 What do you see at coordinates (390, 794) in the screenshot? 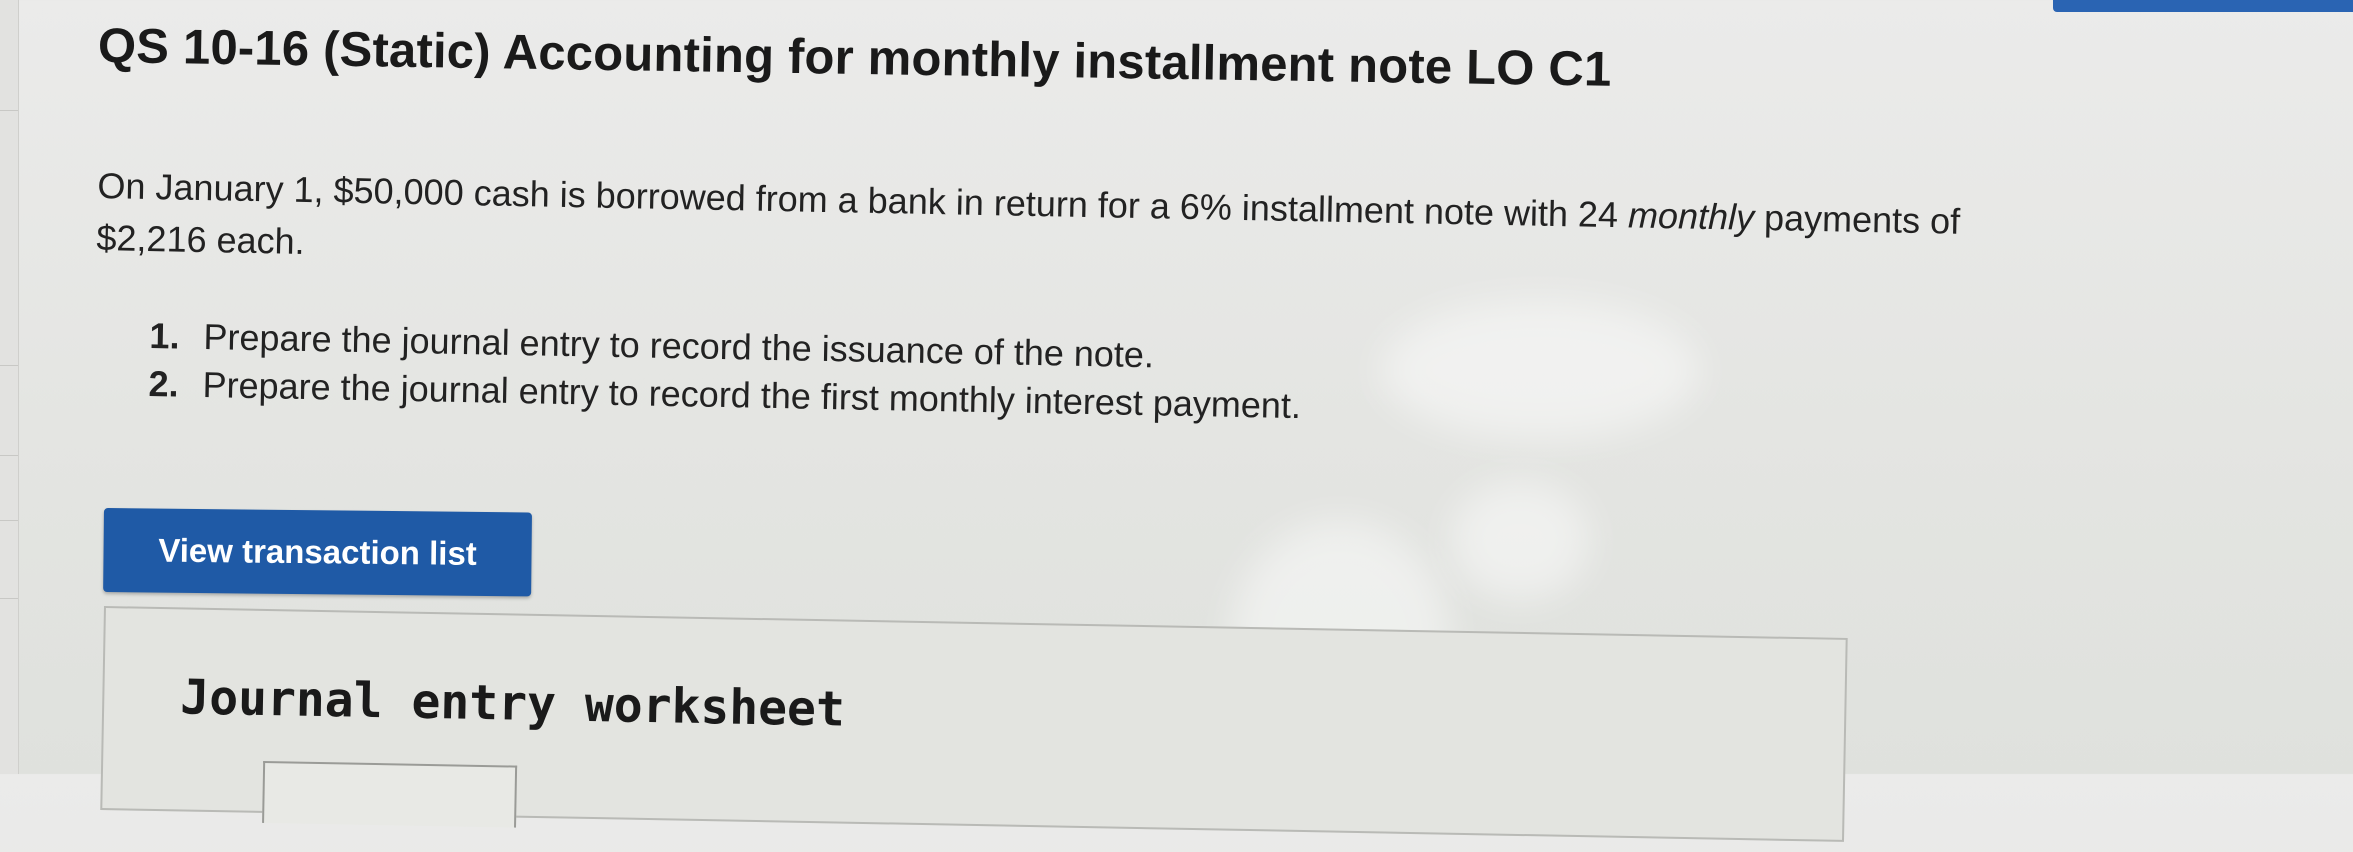
I see `worksheet-tab` at bounding box center [390, 794].